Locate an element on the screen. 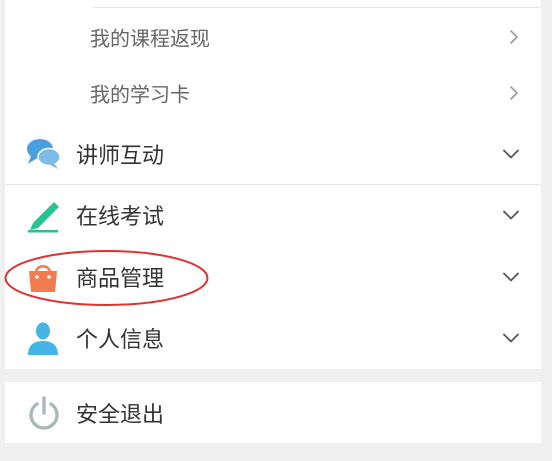  menu-item-product-management: 商品管理 is located at coordinates (273, 277).